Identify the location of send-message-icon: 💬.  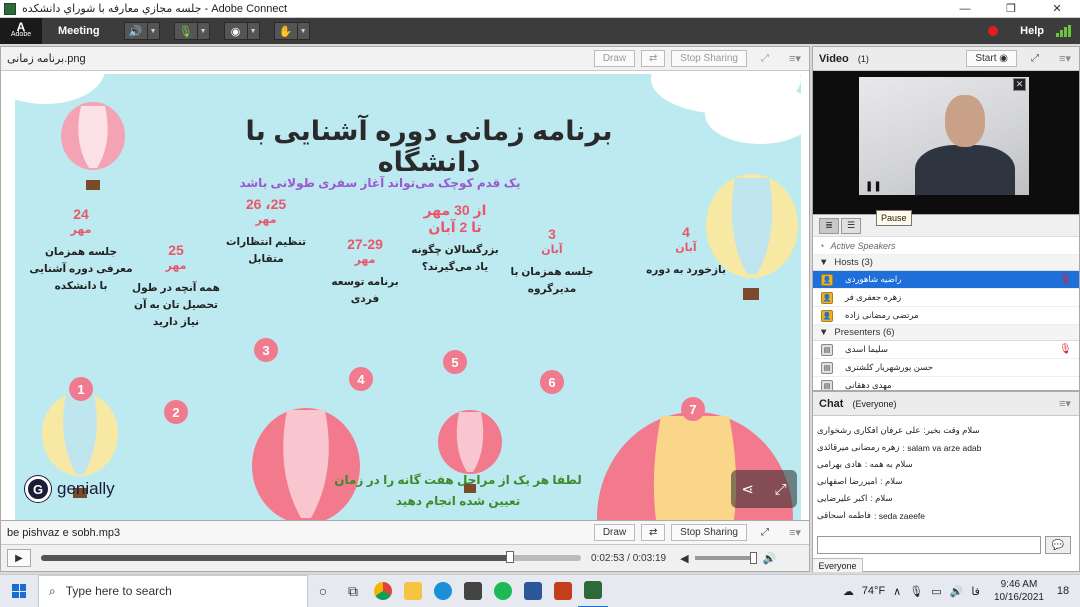
(1058, 545).